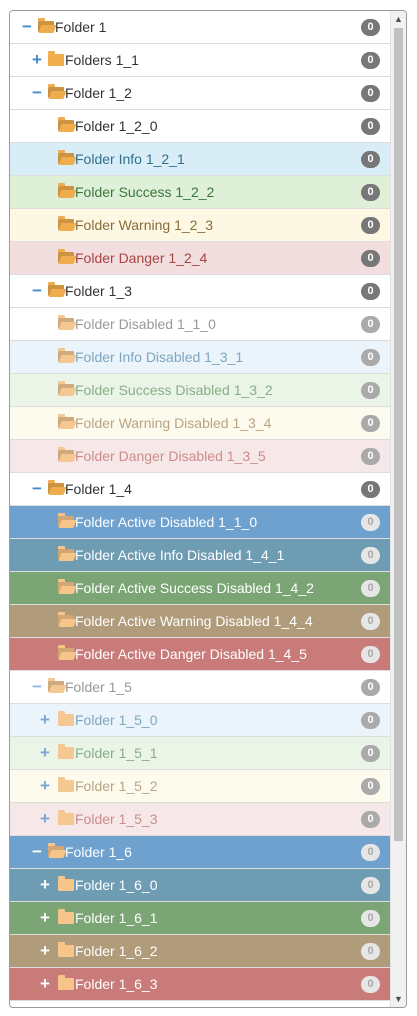  Describe the element at coordinates (200, 126) in the screenshot. I see `tree-node: Folder 1_2_0 0` at that location.